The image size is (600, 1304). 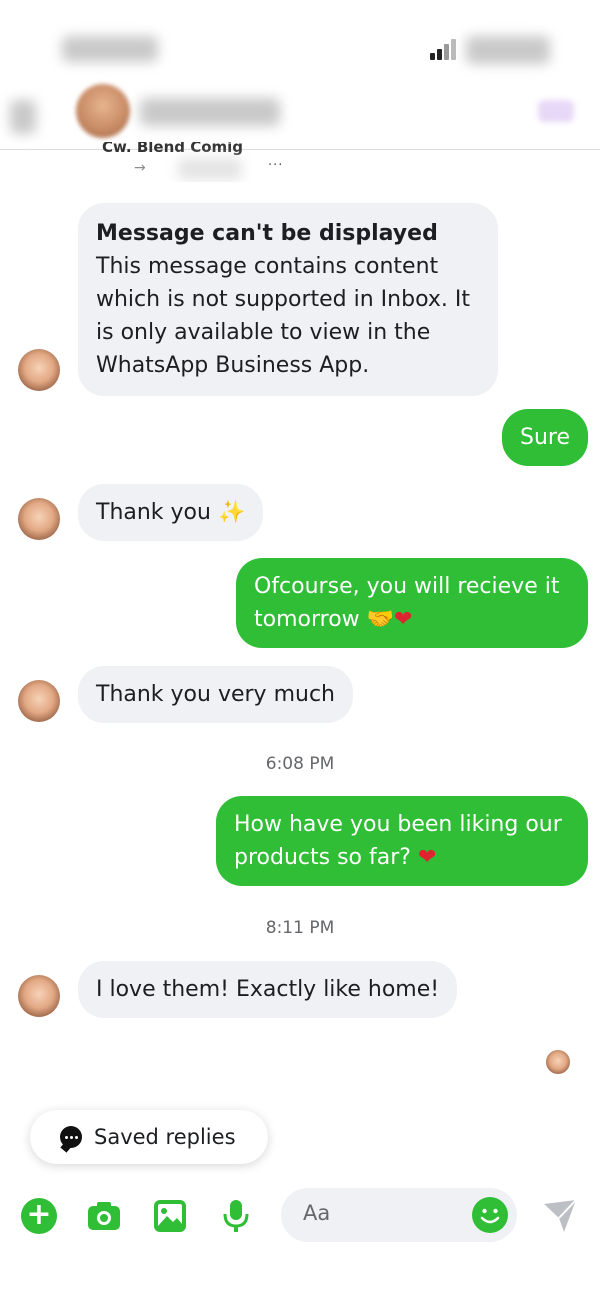 What do you see at coordinates (427, 857) in the screenshot?
I see `heart-icon: ❤` at bounding box center [427, 857].